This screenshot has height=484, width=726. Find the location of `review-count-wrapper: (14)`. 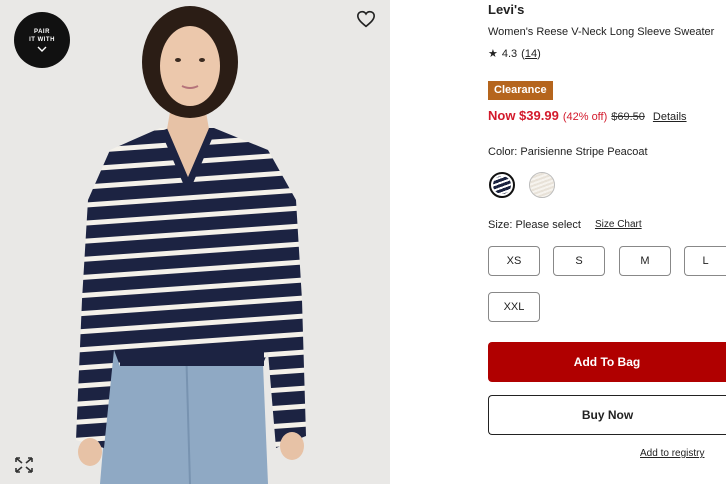

review-count-wrapper: (14) is located at coordinates (531, 54).